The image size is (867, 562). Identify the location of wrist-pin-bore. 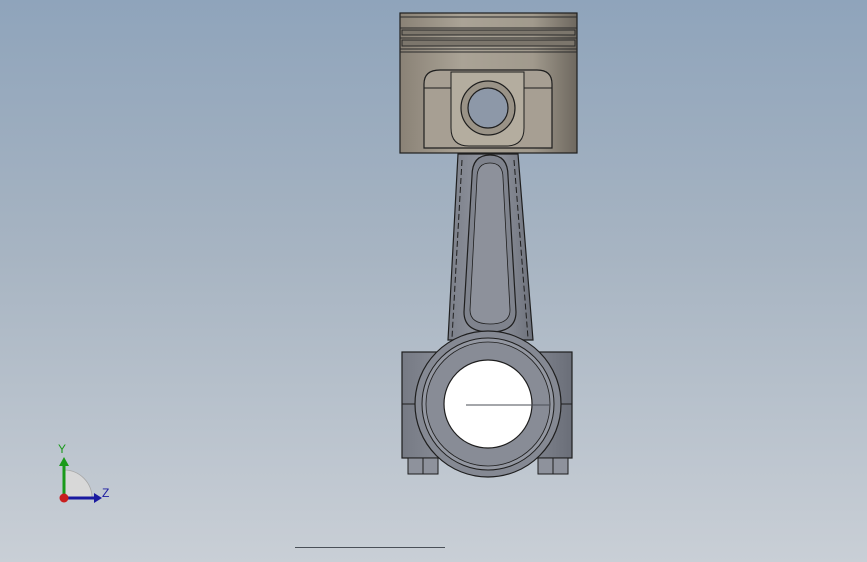
(488, 108).